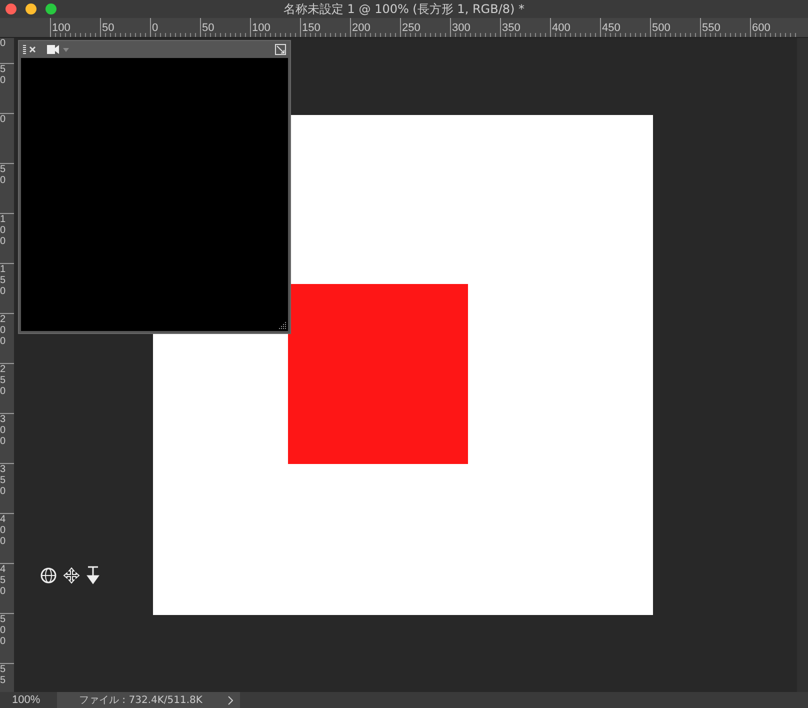  What do you see at coordinates (140, 700) in the screenshot?
I see `file-size-text: ファイル : 732.4K/511.8K` at bounding box center [140, 700].